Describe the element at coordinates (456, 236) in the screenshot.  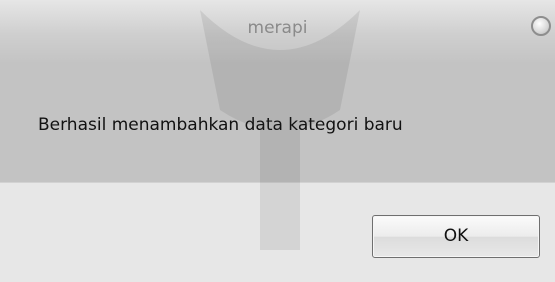
I see `ok-button: OK` at that location.